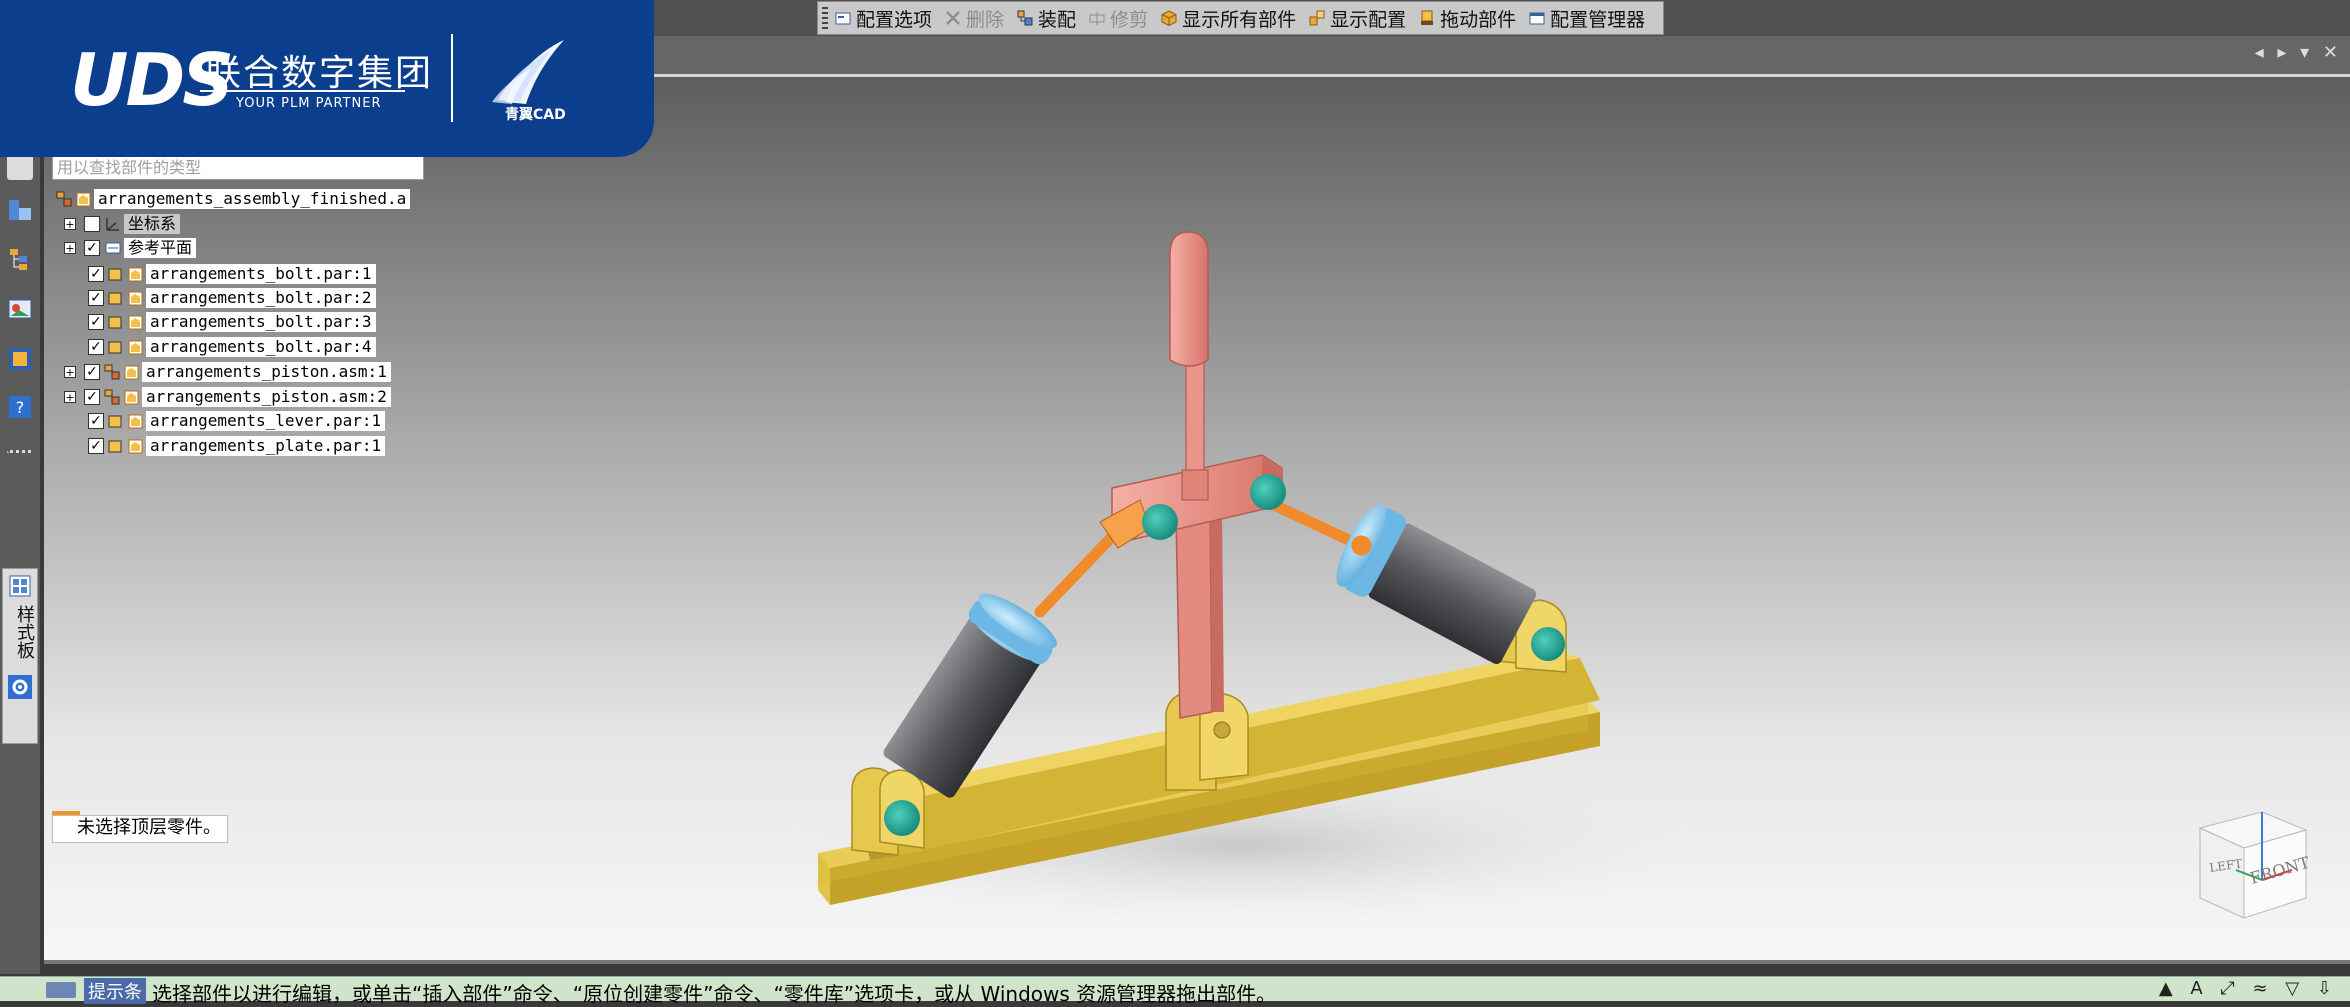 The height and width of the screenshot is (1007, 2350). Describe the element at coordinates (20, 359) in the screenshot. I see `sensors-icon` at that location.